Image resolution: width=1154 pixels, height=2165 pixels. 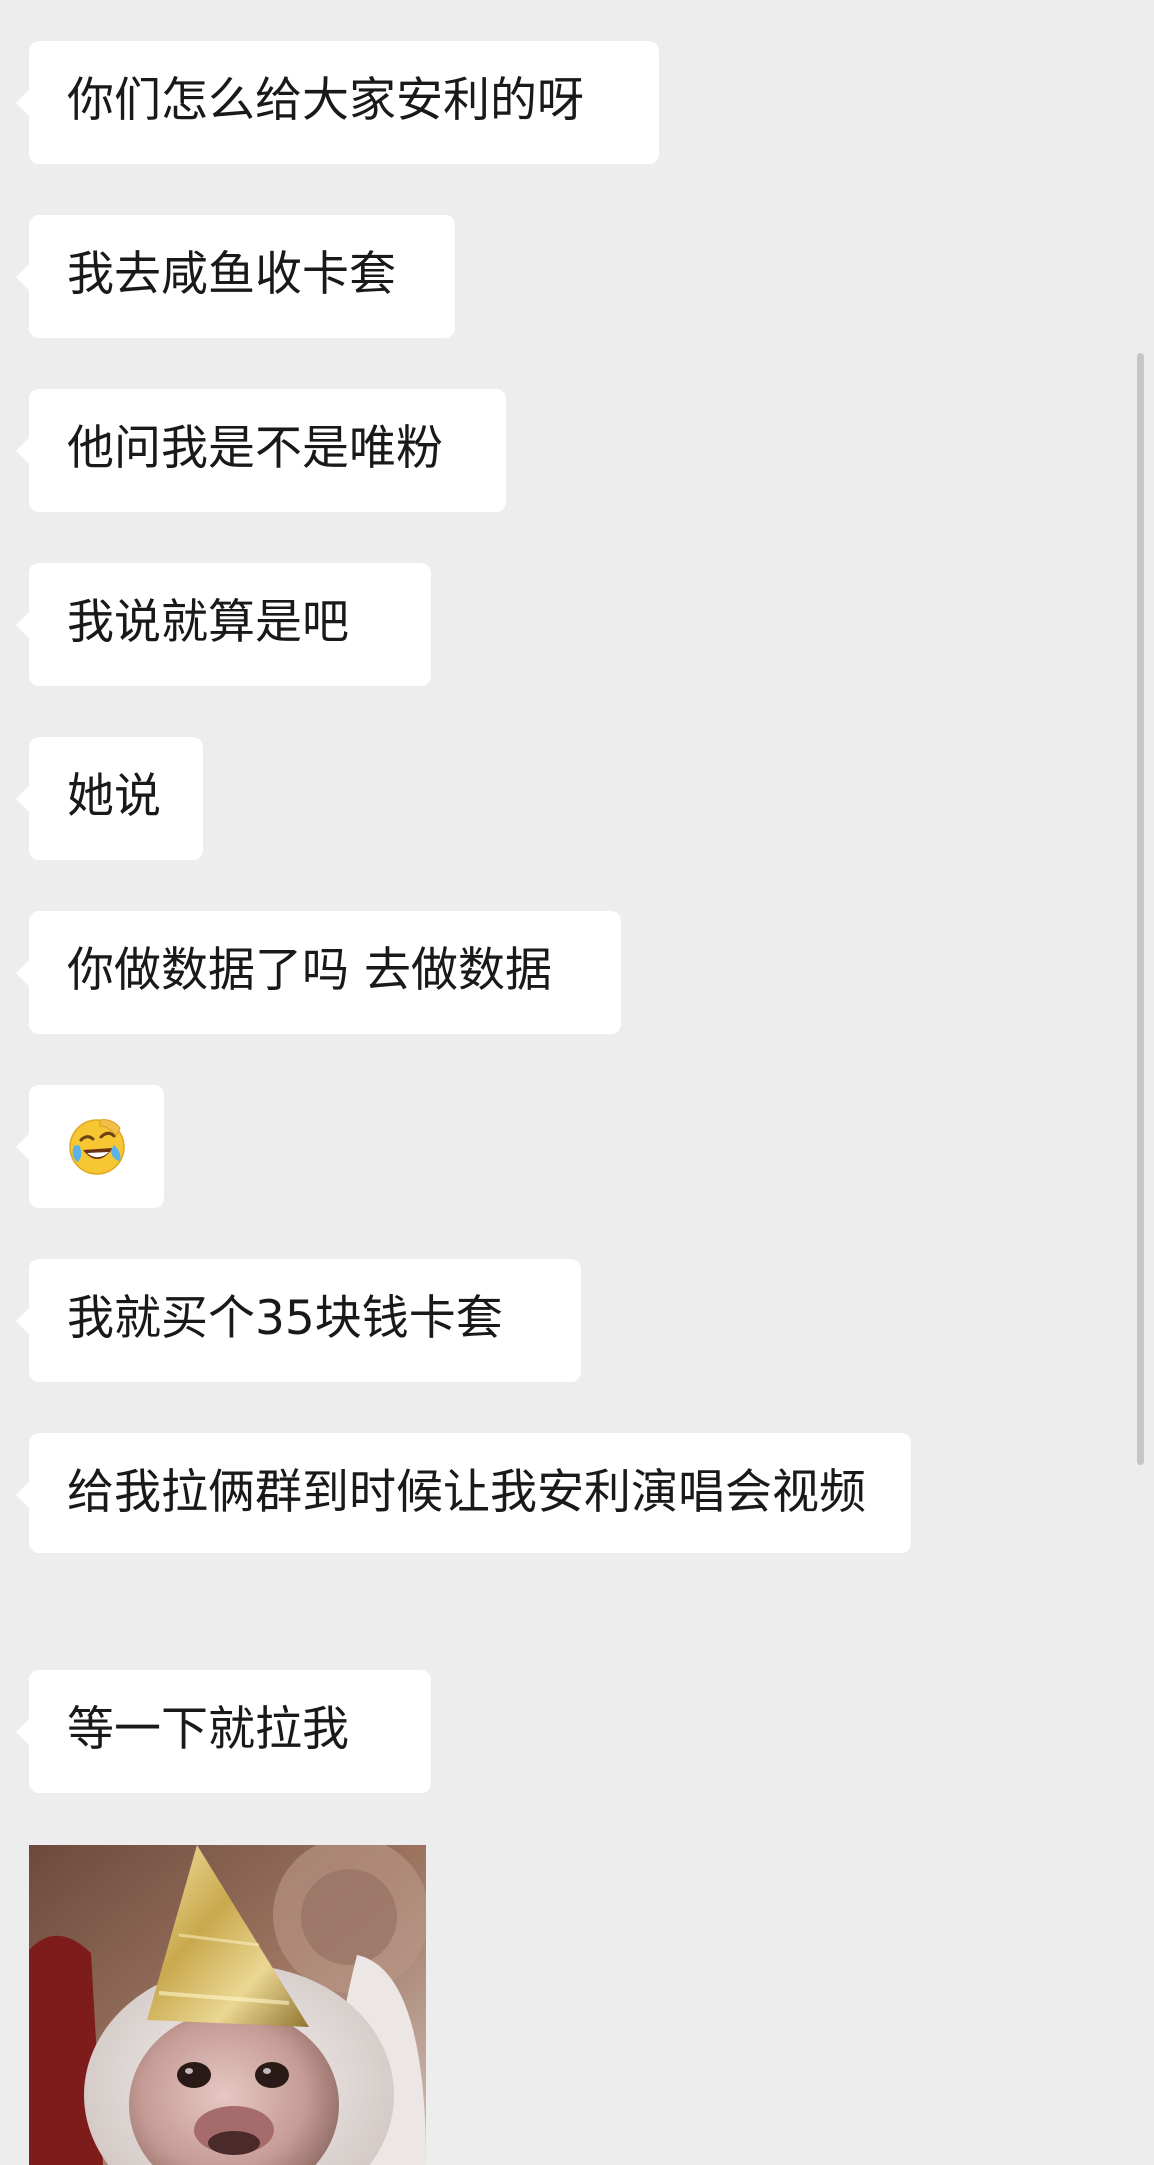 I want to click on message-bubble: 你做数据了吗 去做数据, so click(x=318, y=972).